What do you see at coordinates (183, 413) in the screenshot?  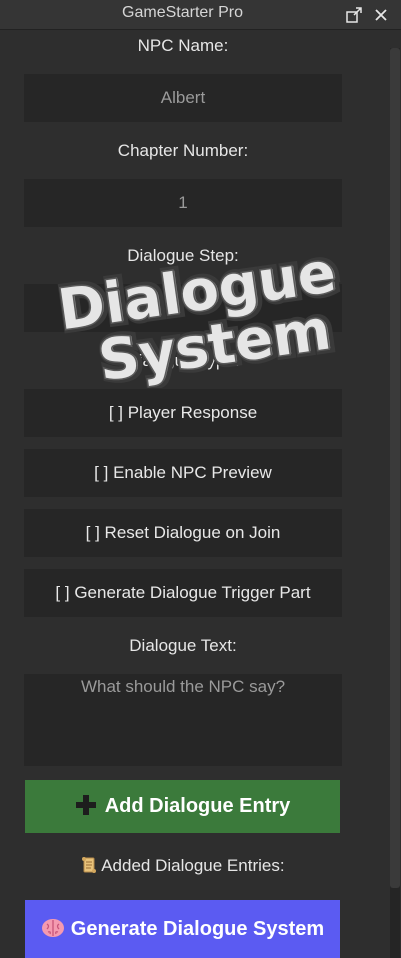 I see `player-response-toggle: [ ] Player Response` at bounding box center [183, 413].